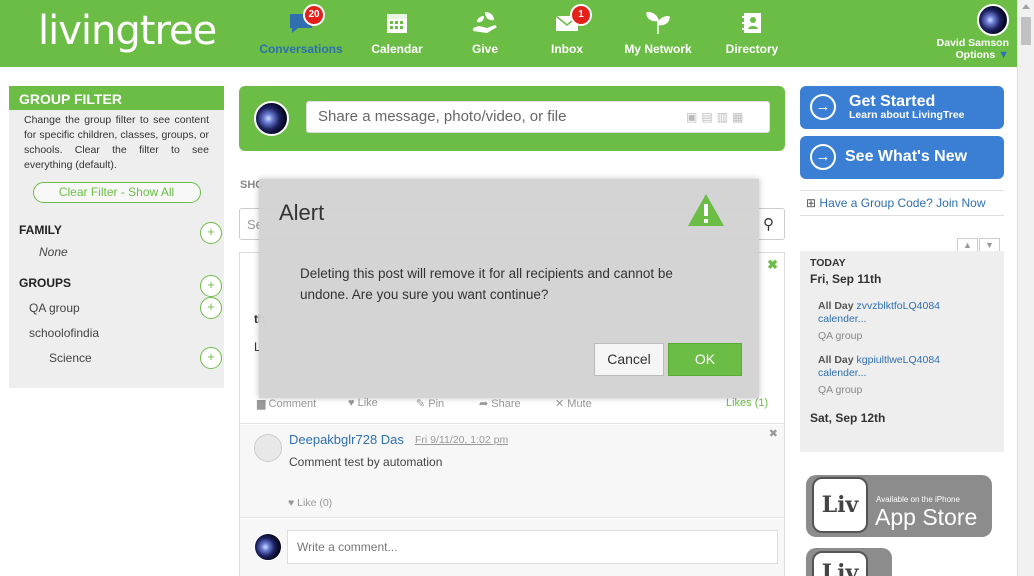 Image resolution: width=1034 pixels, height=576 pixels. Describe the element at coordinates (972, 43) in the screenshot. I see `user-name: David Samson` at that location.